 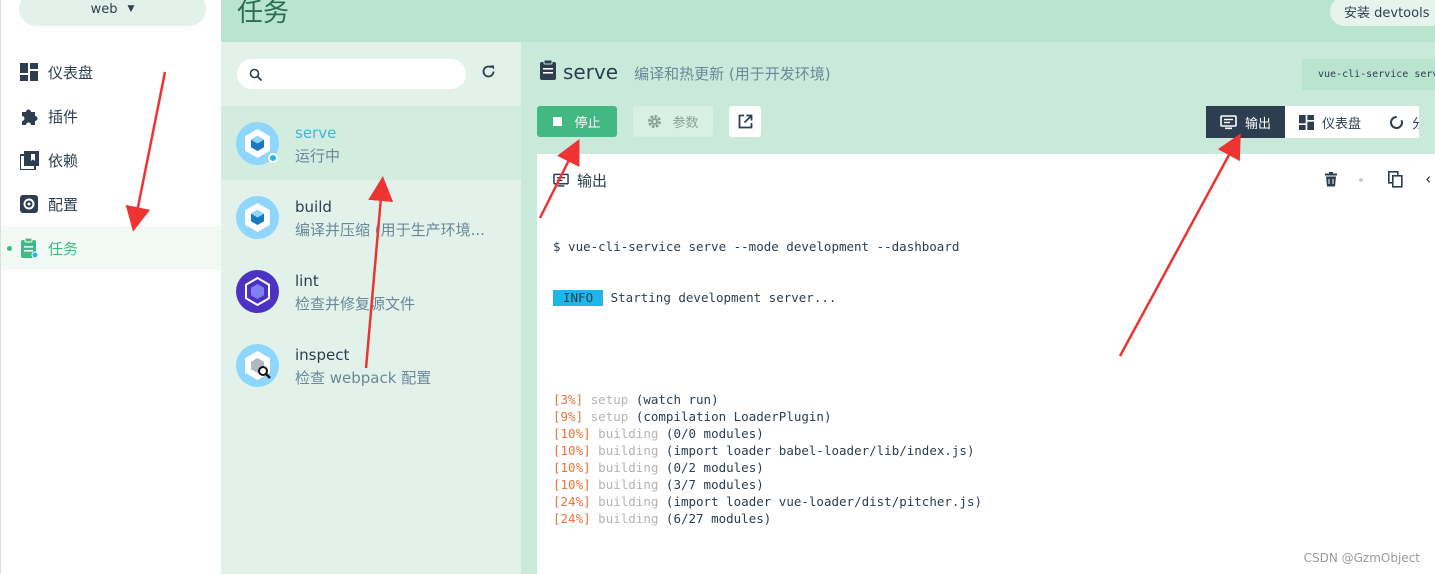 What do you see at coordinates (71, 72) in the screenshot?
I see `sidebar-item-label: 仪表盘` at bounding box center [71, 72].